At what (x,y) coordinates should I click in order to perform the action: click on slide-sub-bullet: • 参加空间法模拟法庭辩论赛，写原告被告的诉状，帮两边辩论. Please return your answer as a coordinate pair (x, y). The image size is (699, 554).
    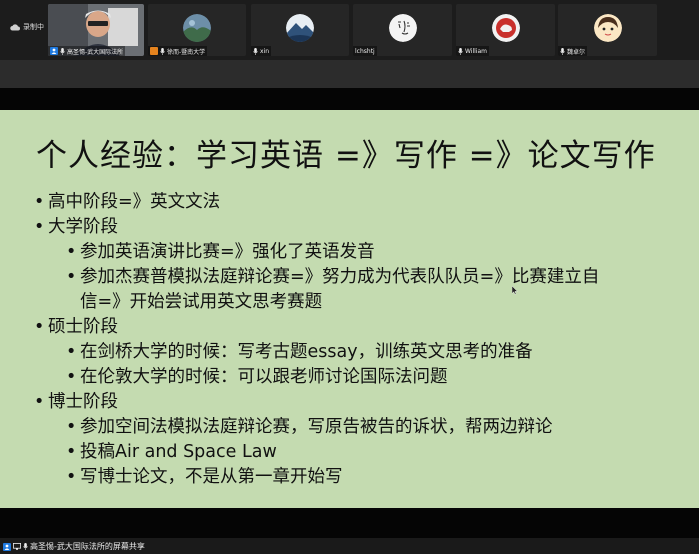
    Looking at the image, I should click on (309, 427).